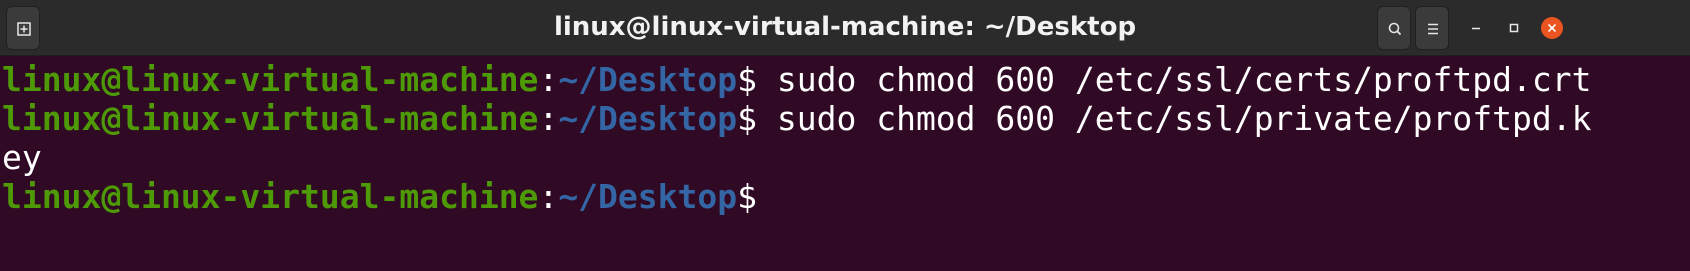 This screenshot has height=271, width=1690. I want to click on close-icon, so click(1552, 28).